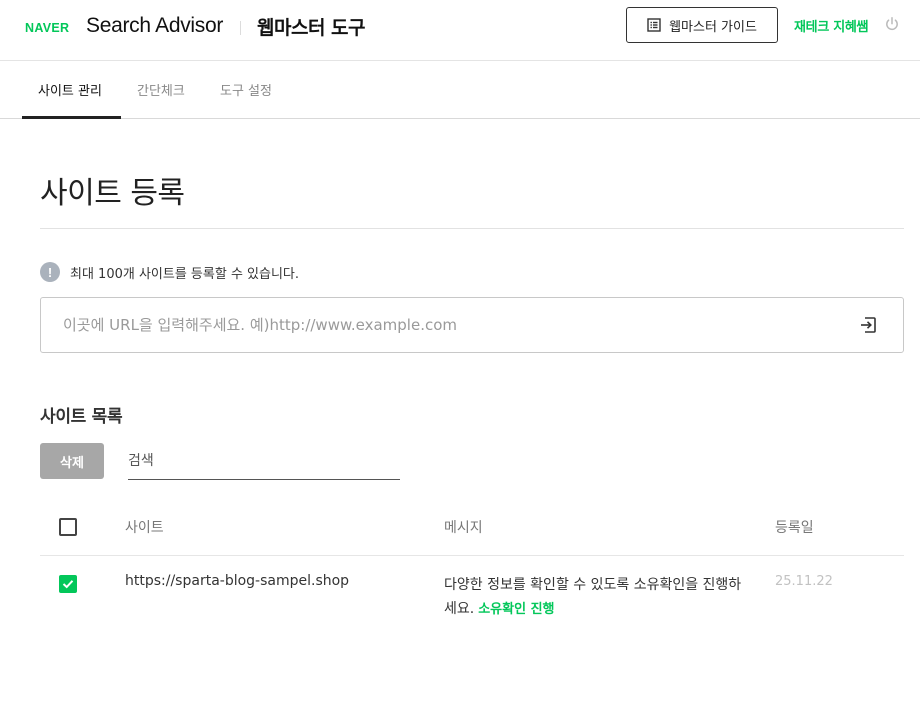 This screenshot has width=920, height=707. Describe the element at coordinates (47, 28) in the screenshot. I see `naver-logo: NAVER` at that location.